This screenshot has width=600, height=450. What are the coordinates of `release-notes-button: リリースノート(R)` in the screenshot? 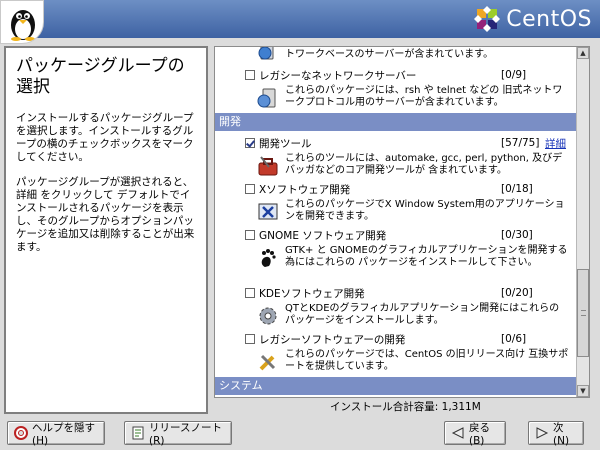 It's located at (178, 434).